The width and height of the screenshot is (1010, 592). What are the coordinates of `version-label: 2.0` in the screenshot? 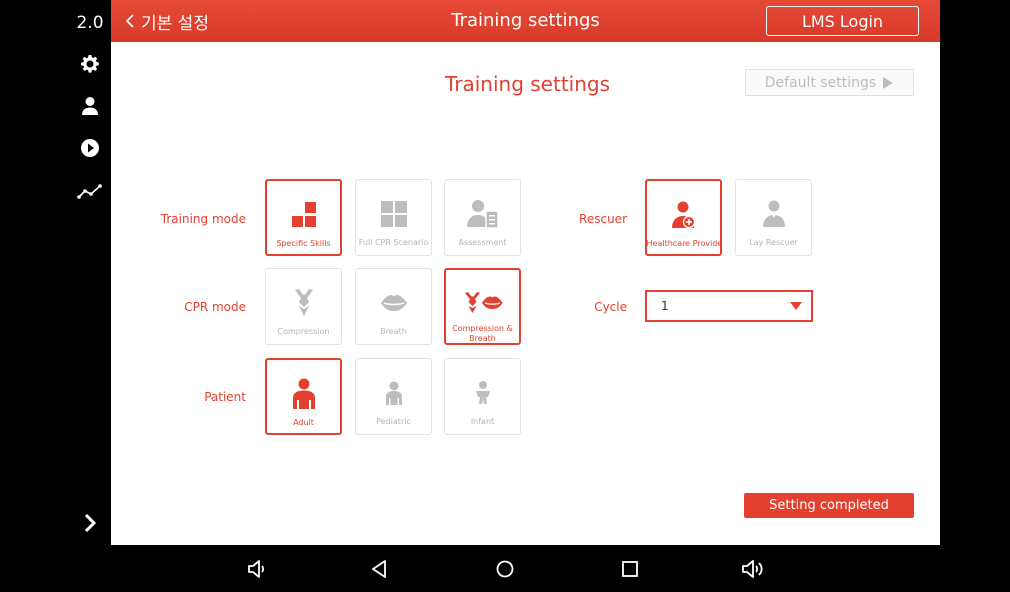 It's located at (90, 23).